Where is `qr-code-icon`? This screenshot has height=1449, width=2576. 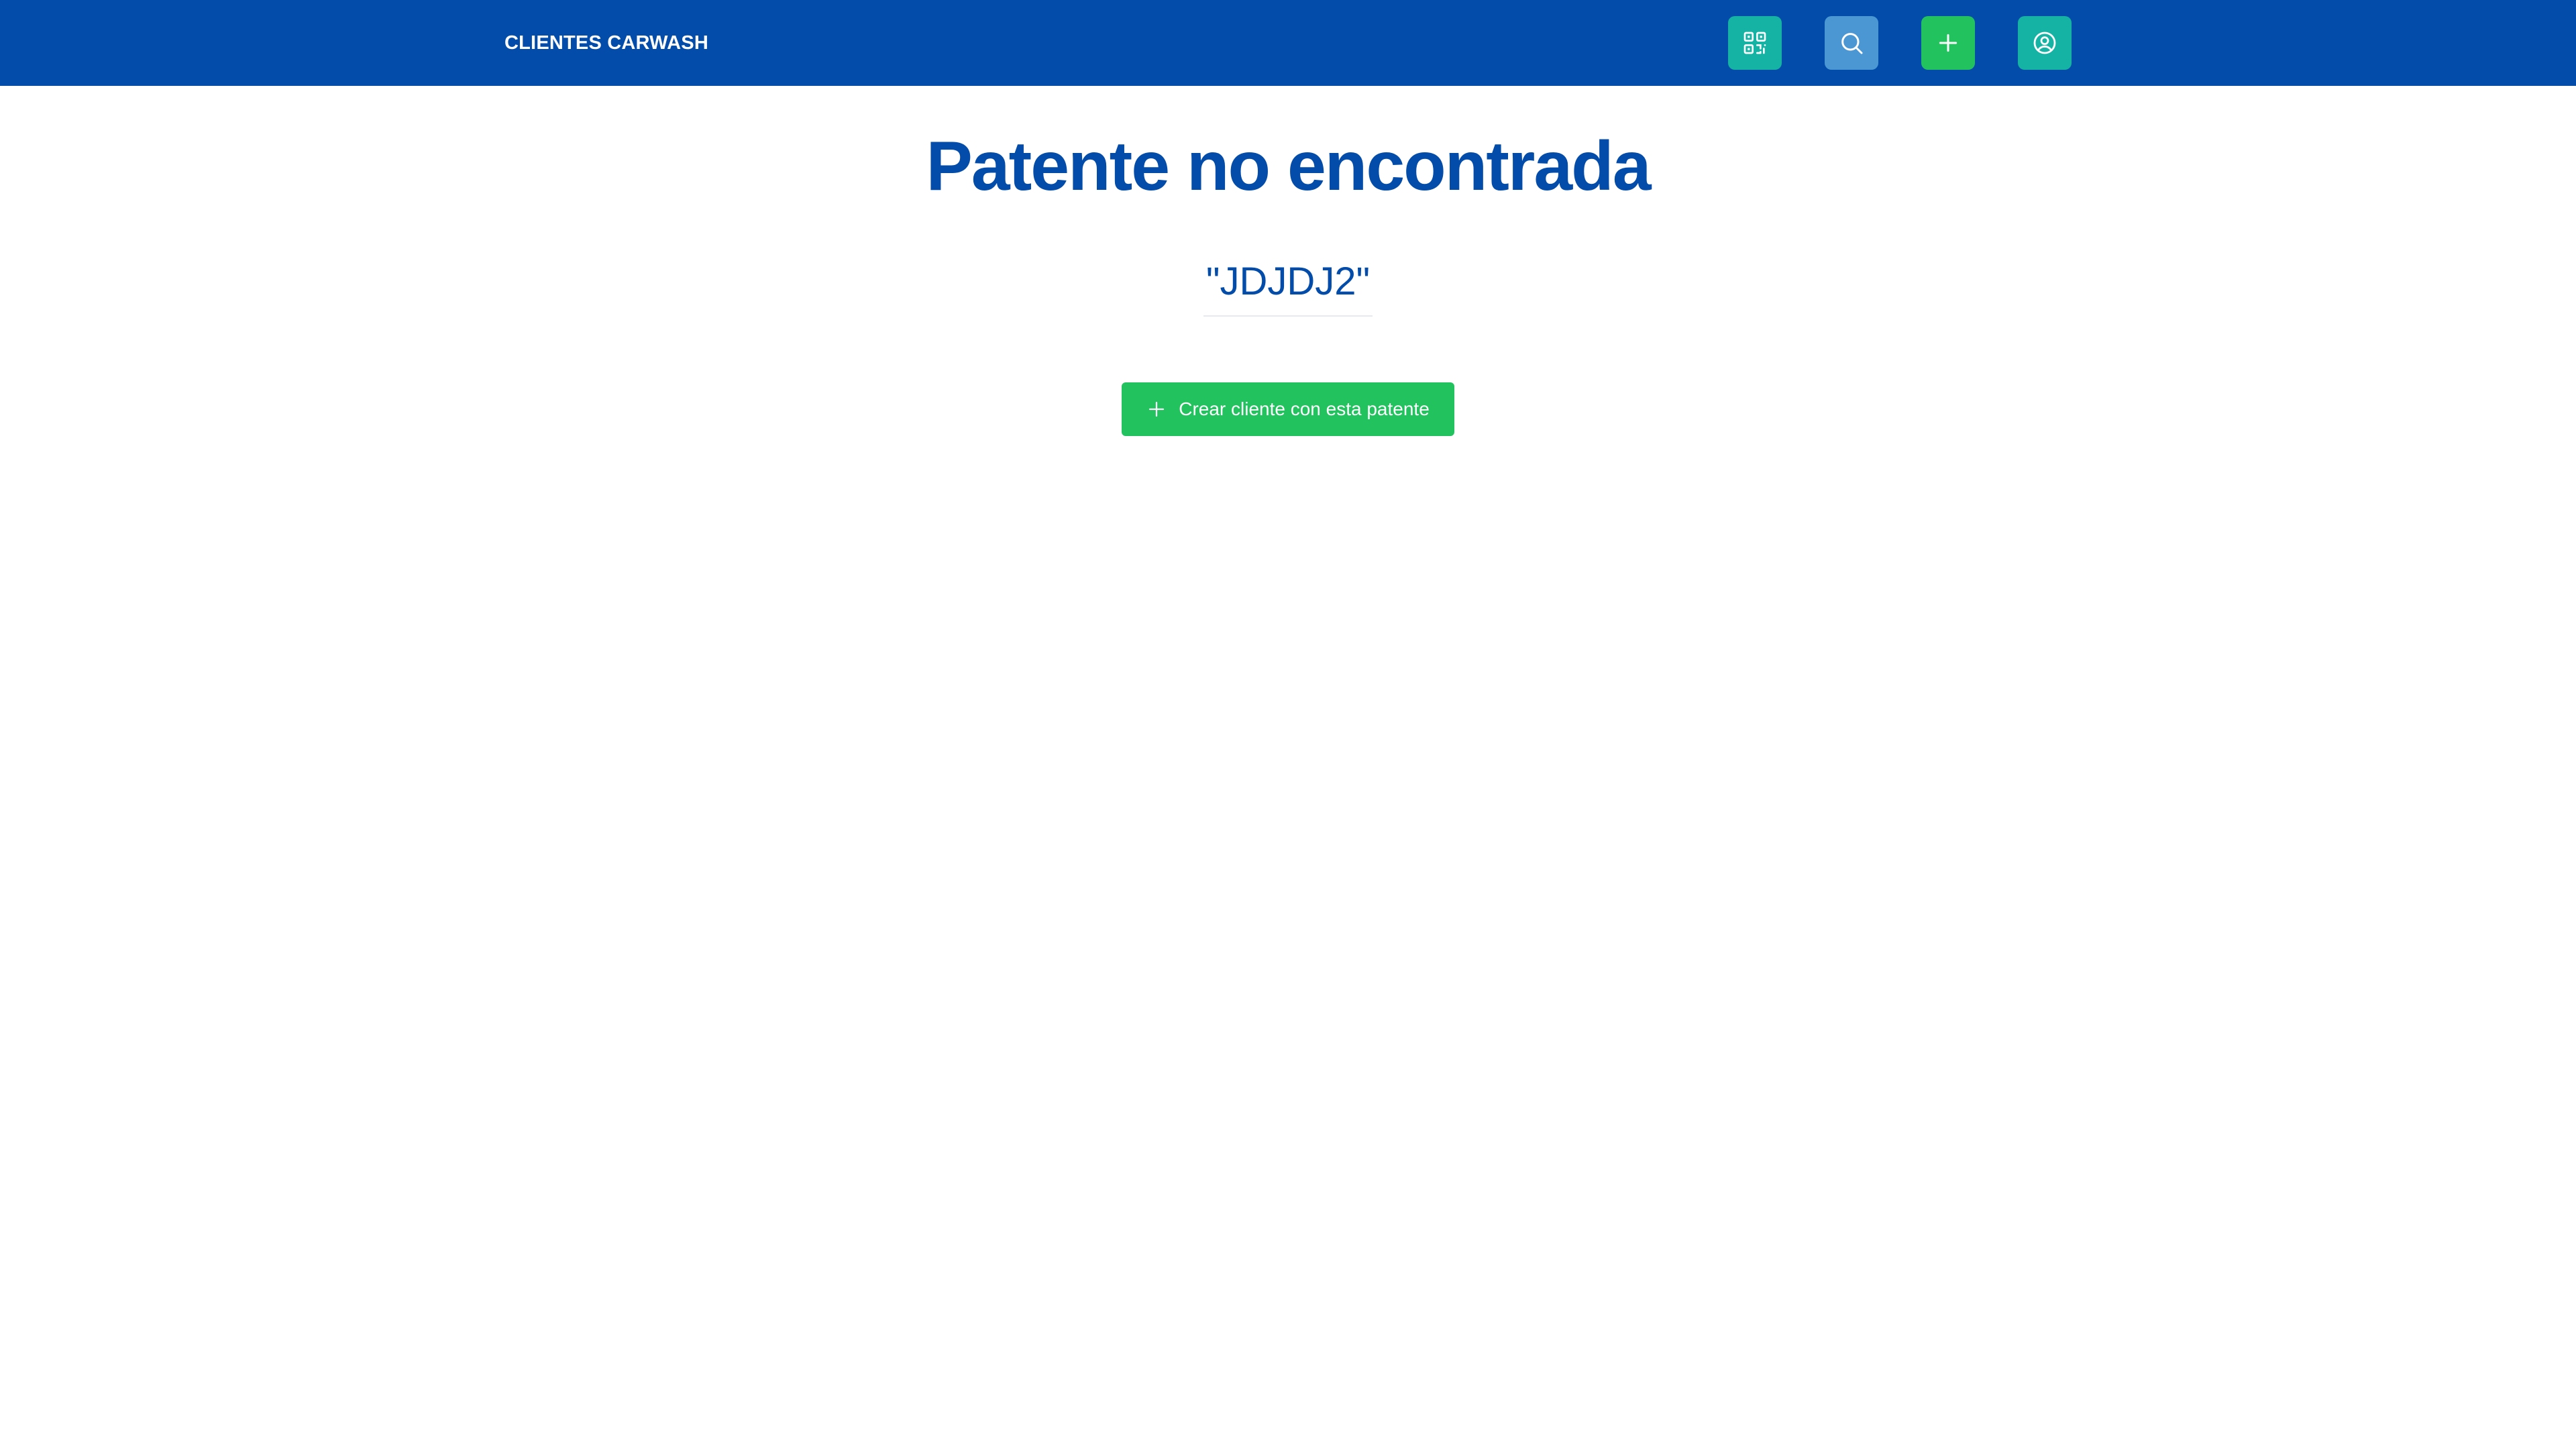
qr-code-icon is located at coordinates (1754, 43).